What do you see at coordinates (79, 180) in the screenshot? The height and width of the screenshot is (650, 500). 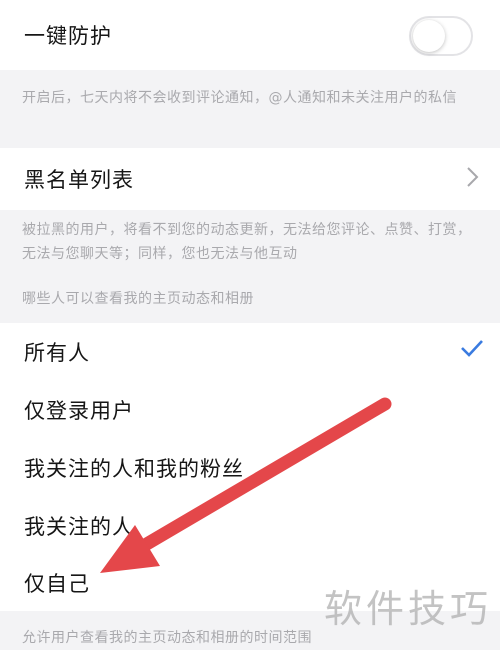 I see `blacklist-label: 黑名单列表` at bounding box center [79, 180].